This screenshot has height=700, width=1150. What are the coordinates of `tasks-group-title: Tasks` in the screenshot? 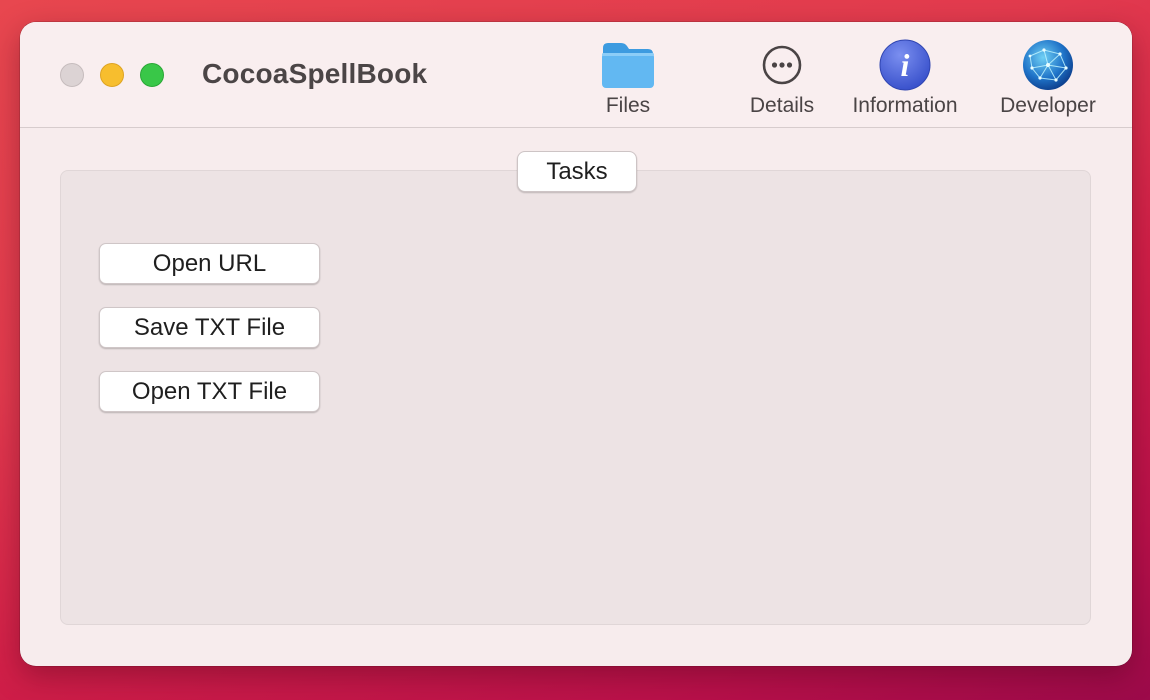 It's located at (577, 171).